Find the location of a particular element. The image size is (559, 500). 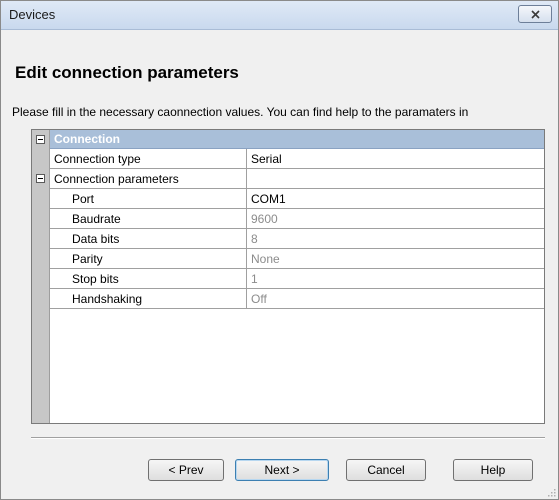

property-row-stop-bits: Stop bits 1 is located at coordinates (288, 279).